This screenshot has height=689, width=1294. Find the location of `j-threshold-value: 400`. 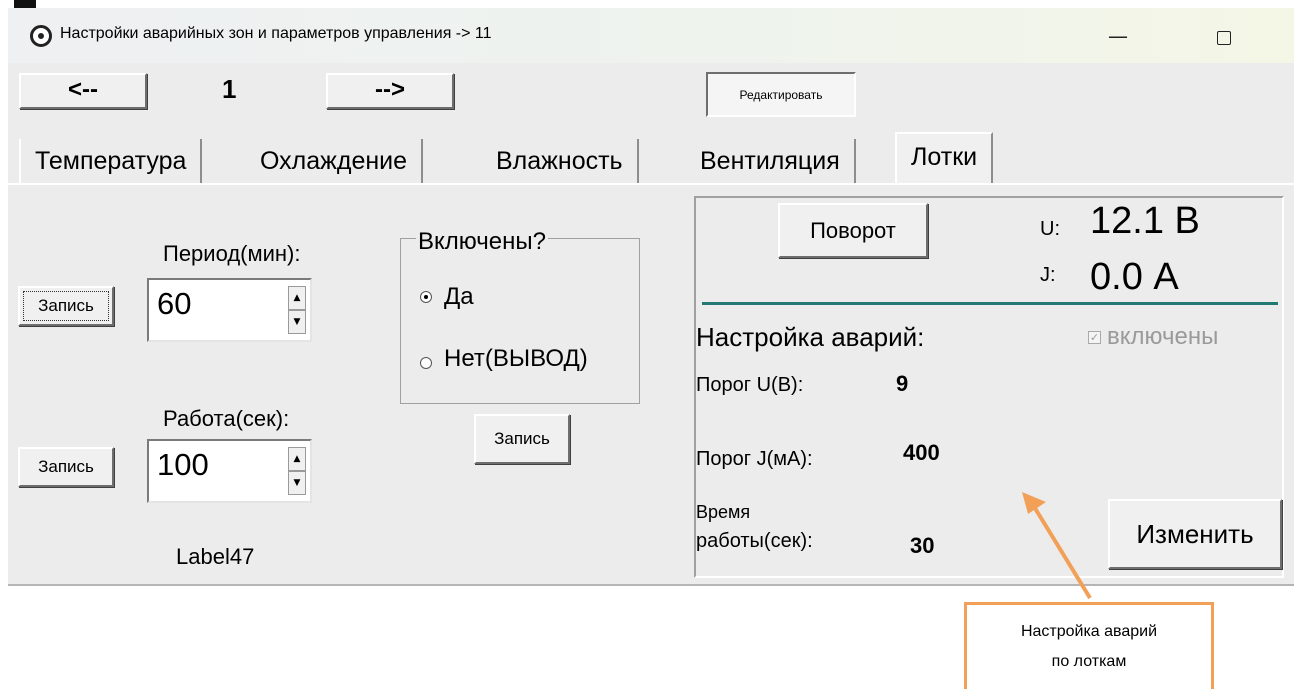

j-threshold-value: 400 is located at coordinates (921, 452).